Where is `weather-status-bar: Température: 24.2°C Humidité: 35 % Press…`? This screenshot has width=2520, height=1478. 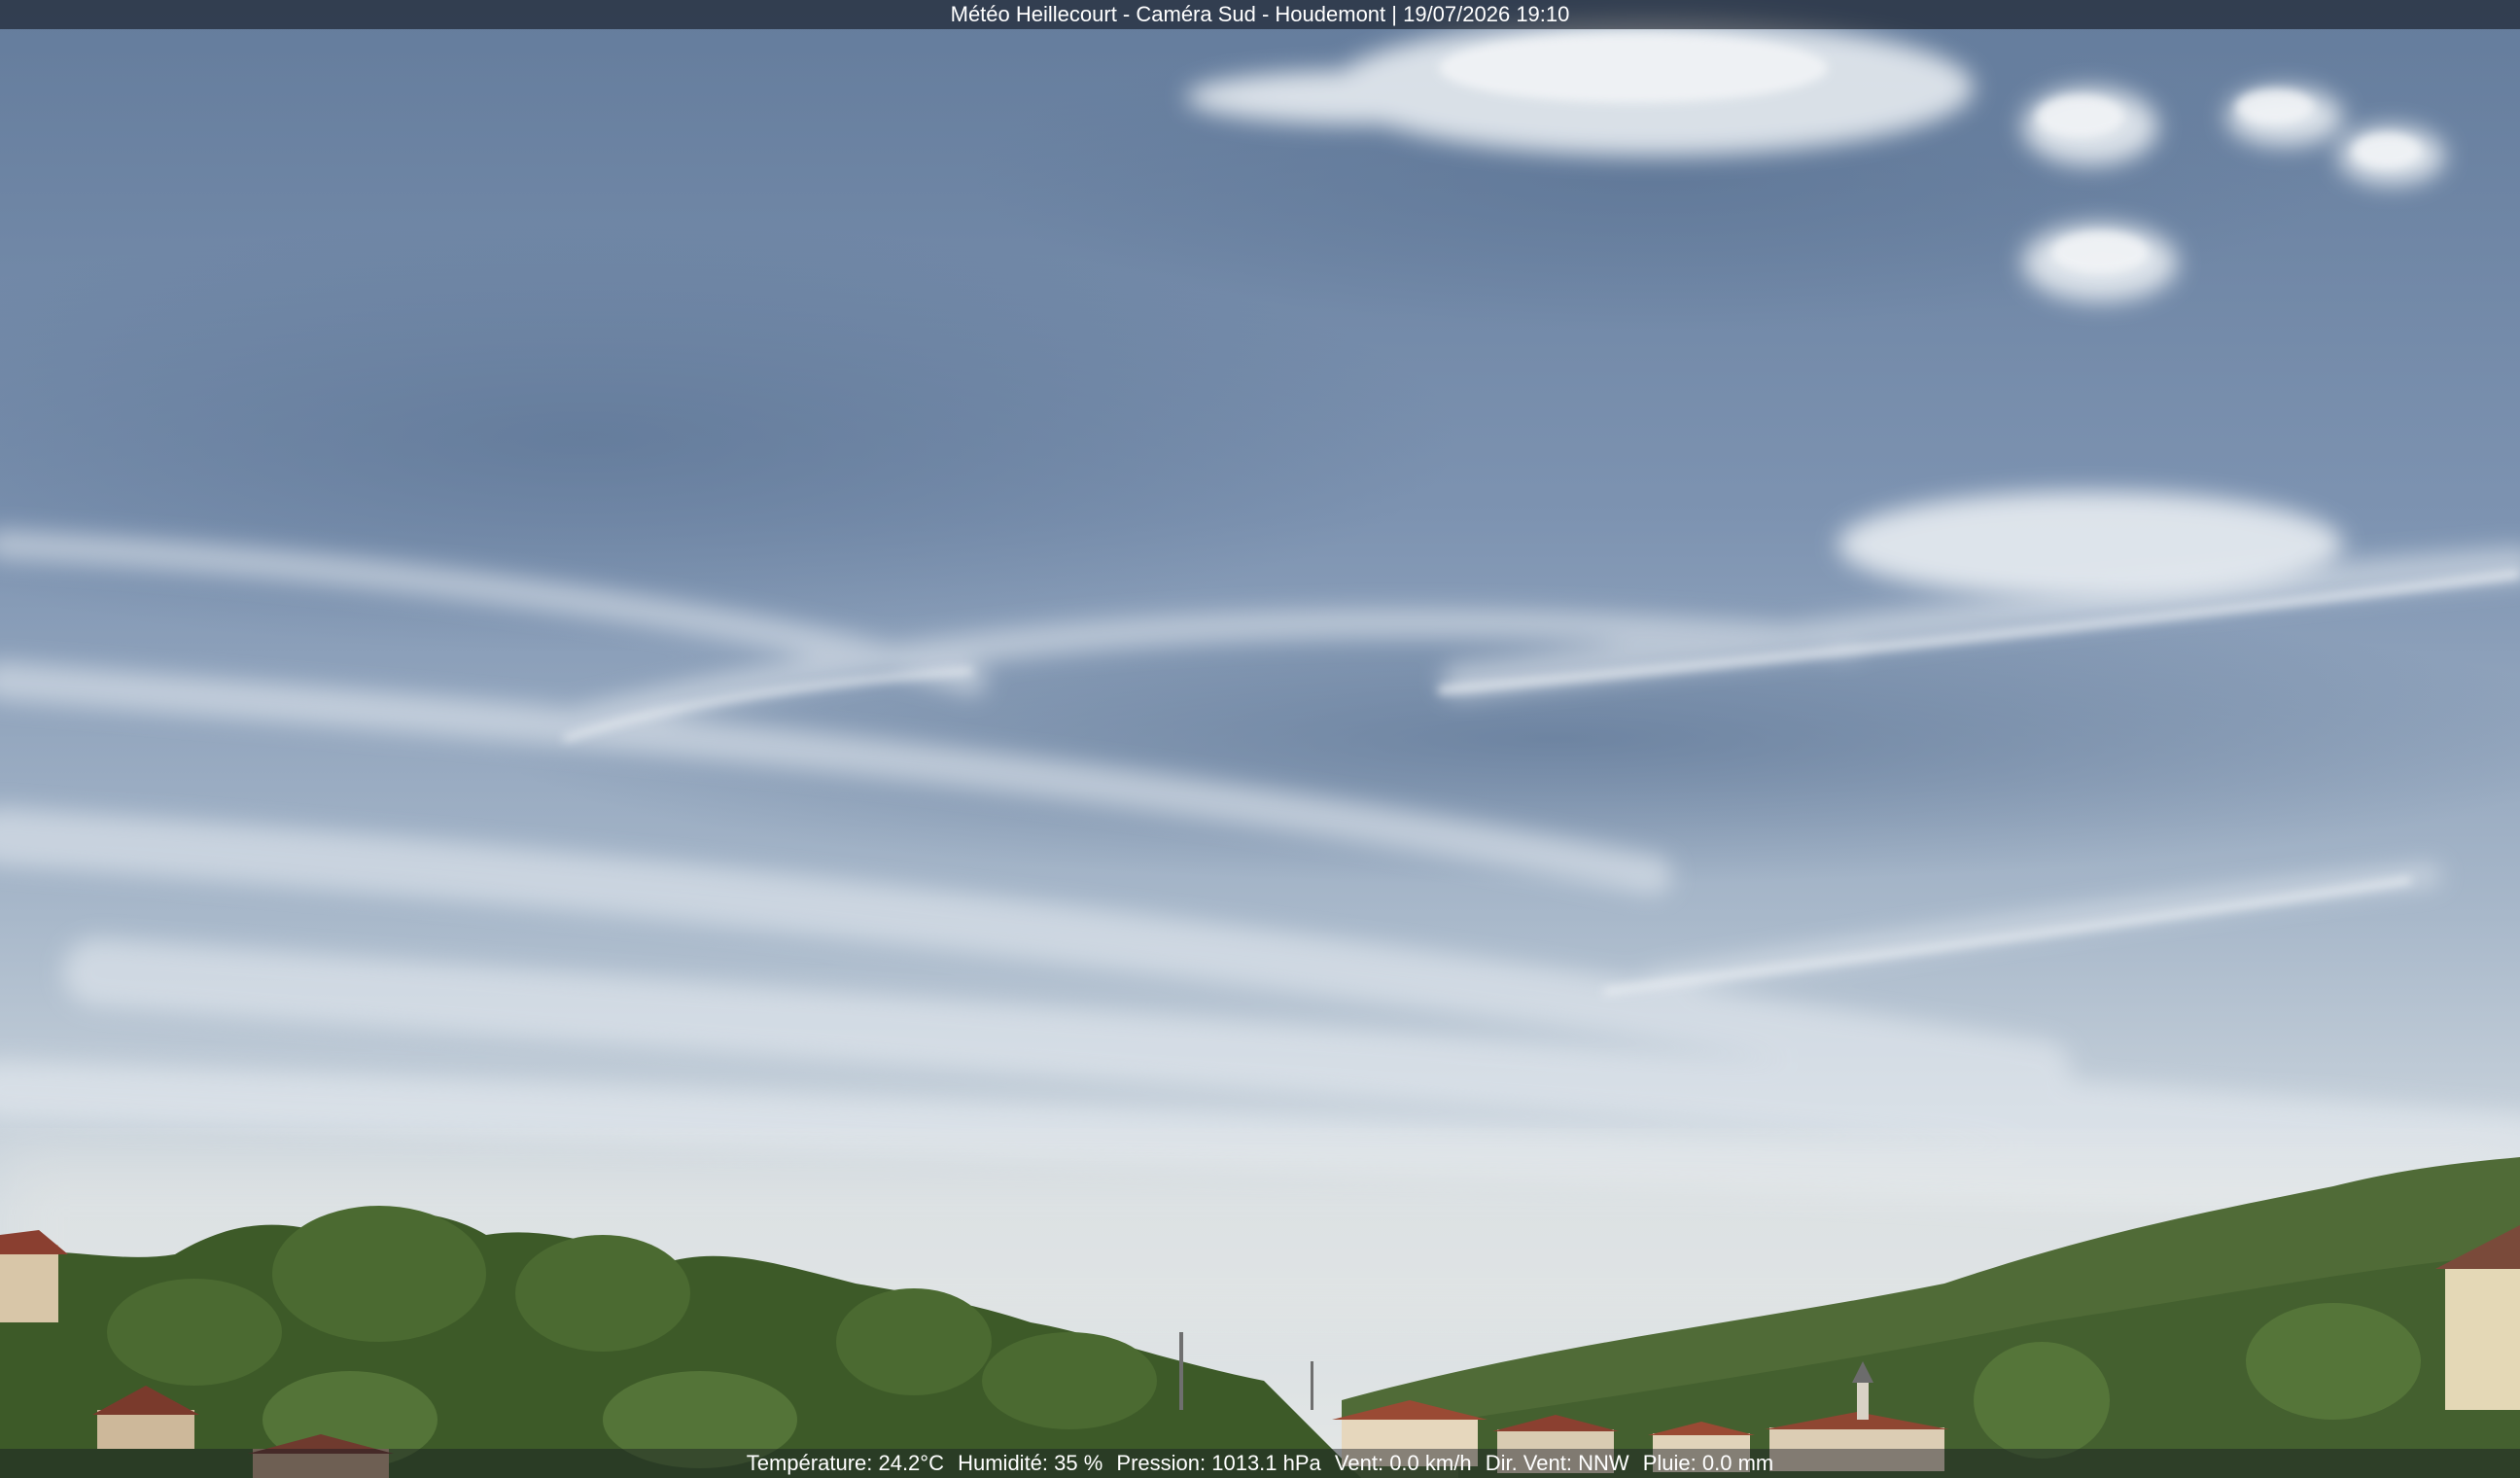 weather-status-bar: Température: 24.2°C Humidité: 35 % Press… is located at coordinates (1260, 1463).